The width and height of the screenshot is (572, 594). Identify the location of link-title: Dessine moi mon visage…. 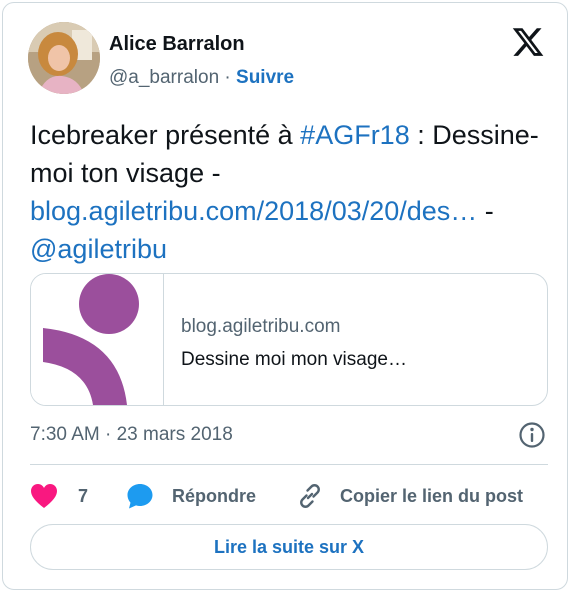
(294, 359).